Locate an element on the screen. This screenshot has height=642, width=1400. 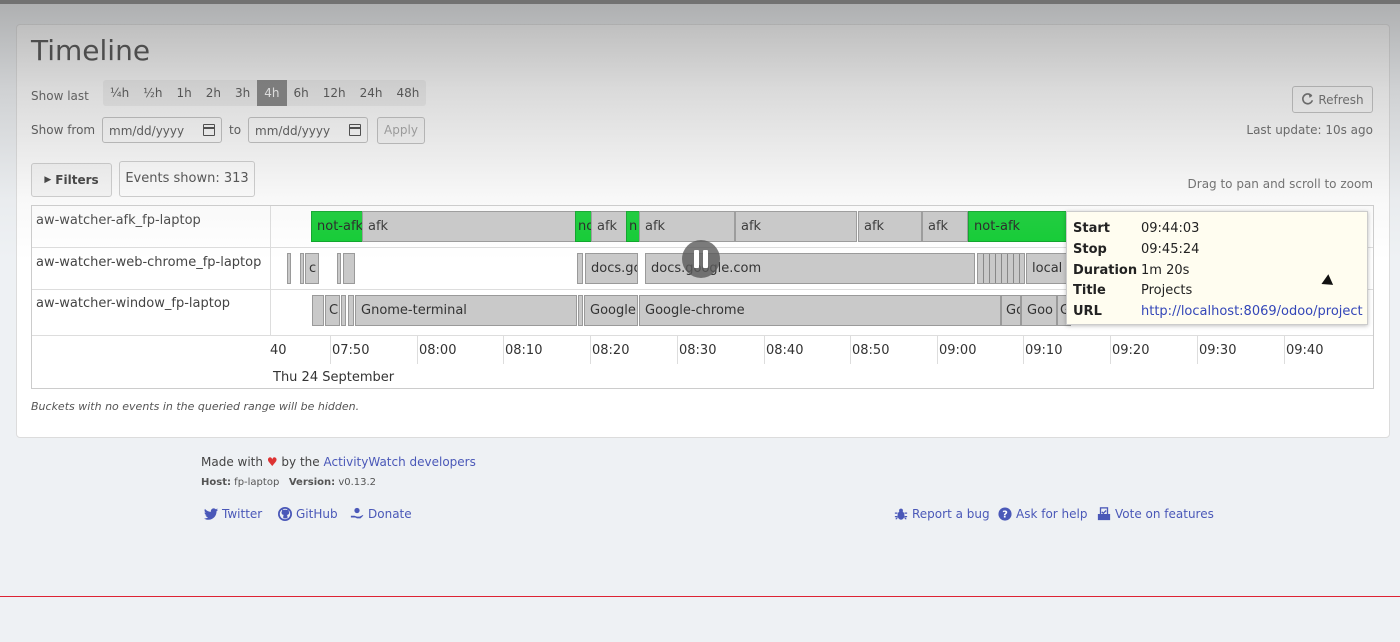
github-label: GitHub is located at coordinates (317, 514).